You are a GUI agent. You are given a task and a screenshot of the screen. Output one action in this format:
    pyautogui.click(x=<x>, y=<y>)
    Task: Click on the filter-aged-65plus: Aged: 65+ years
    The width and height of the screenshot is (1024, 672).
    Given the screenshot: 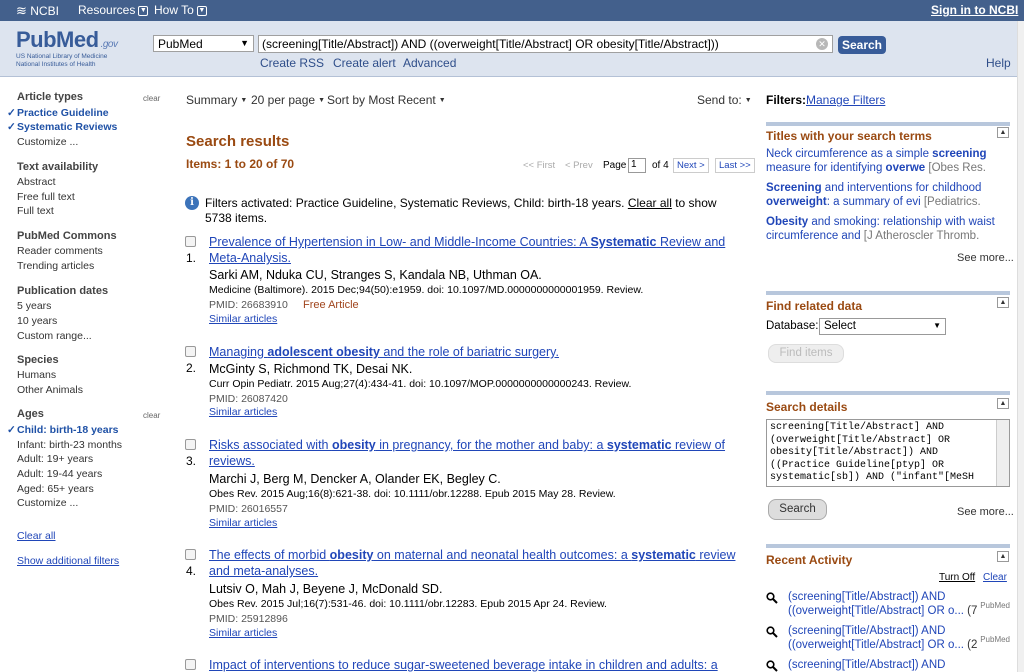 What is the action you would take?
    pyautogui.click(x=55, y=489)
    